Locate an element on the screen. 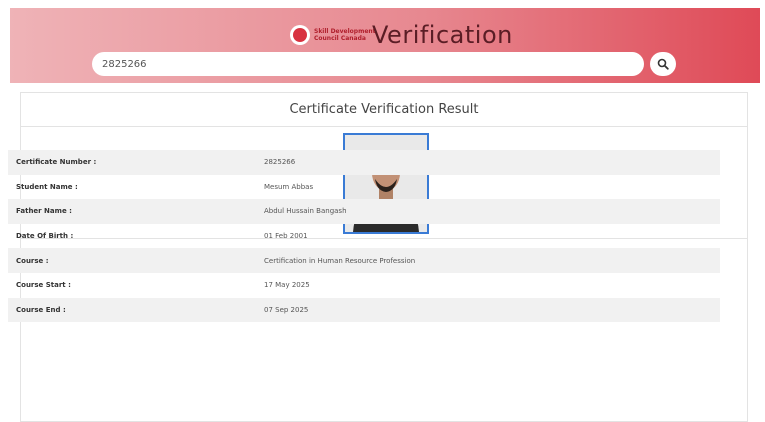  search-icon is located at coordinates (663, 64).